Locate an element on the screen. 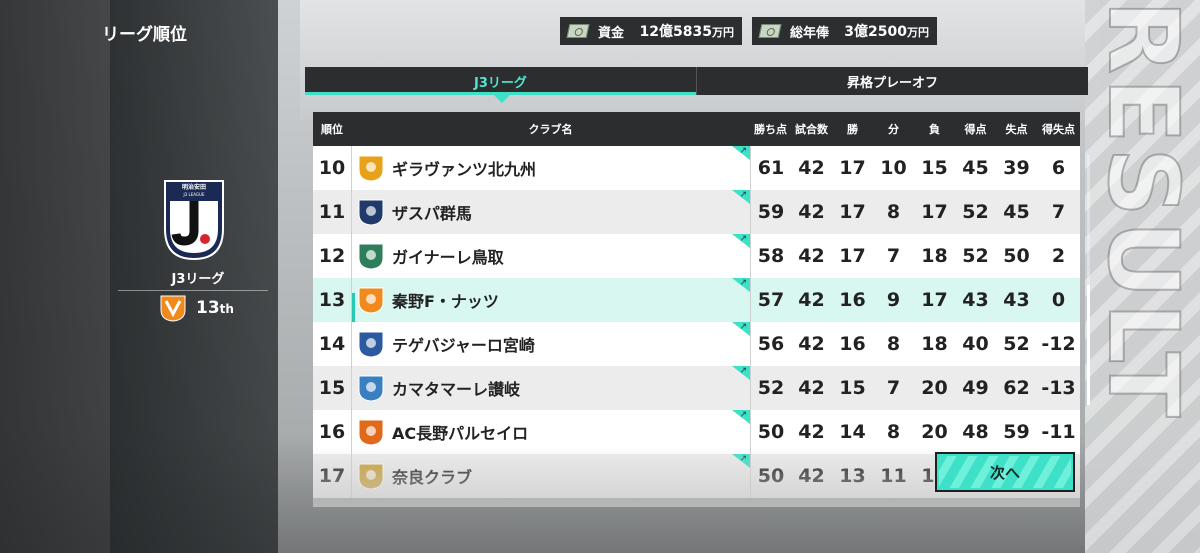 The image size is (1200, 553). draws-cell: 10 is located at coordinates (893, 168).